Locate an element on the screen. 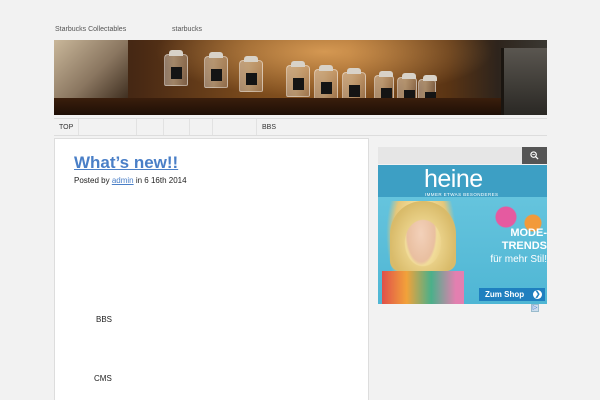  ad-headline: MODE- TRENDS is located at coordinates (510, 240).